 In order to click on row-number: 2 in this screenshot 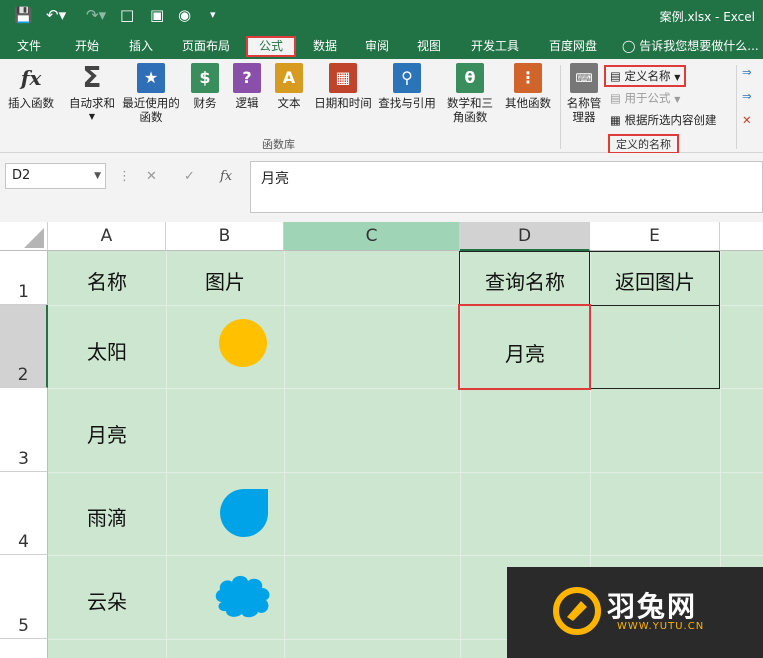, I will do `click(23, 375)`.